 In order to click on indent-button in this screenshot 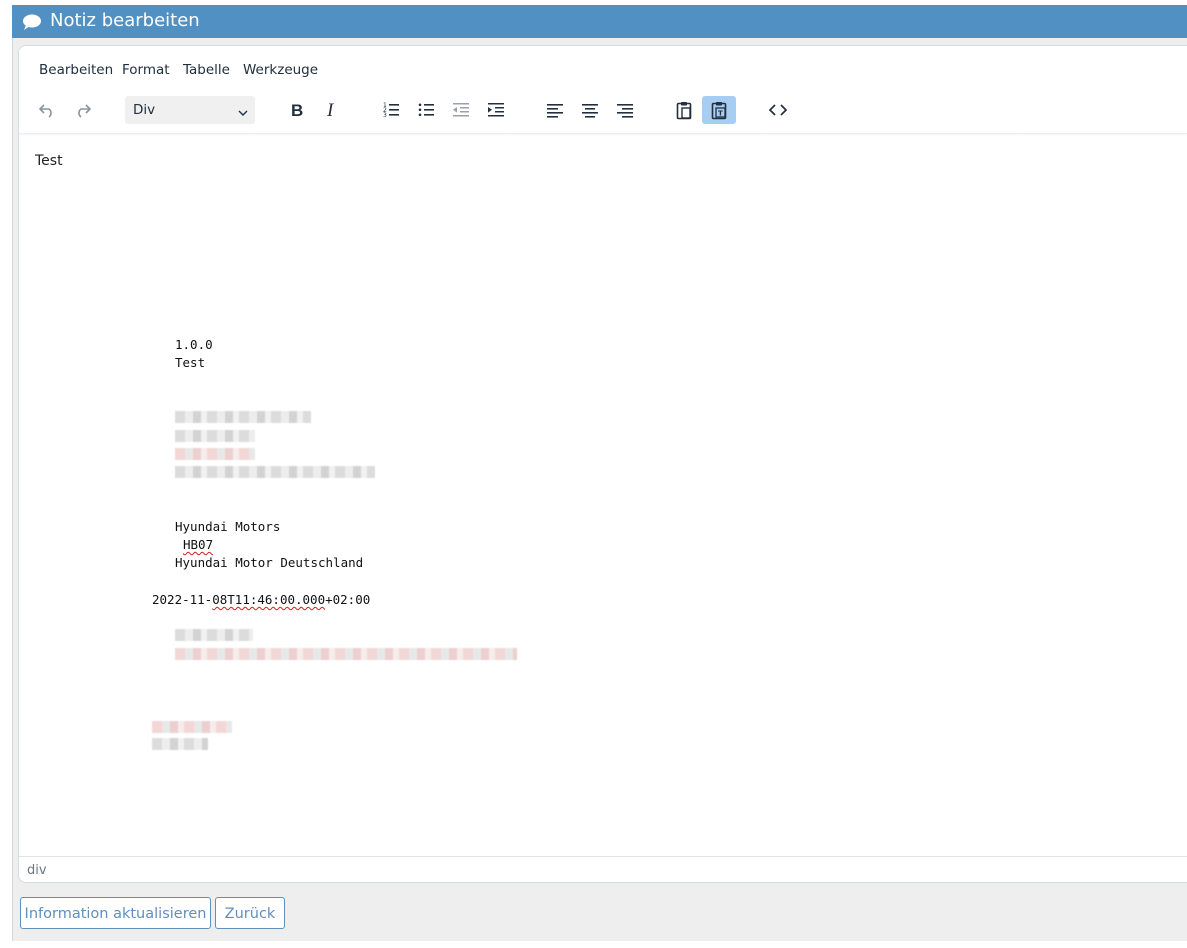, I will do `click(496, 110)`.